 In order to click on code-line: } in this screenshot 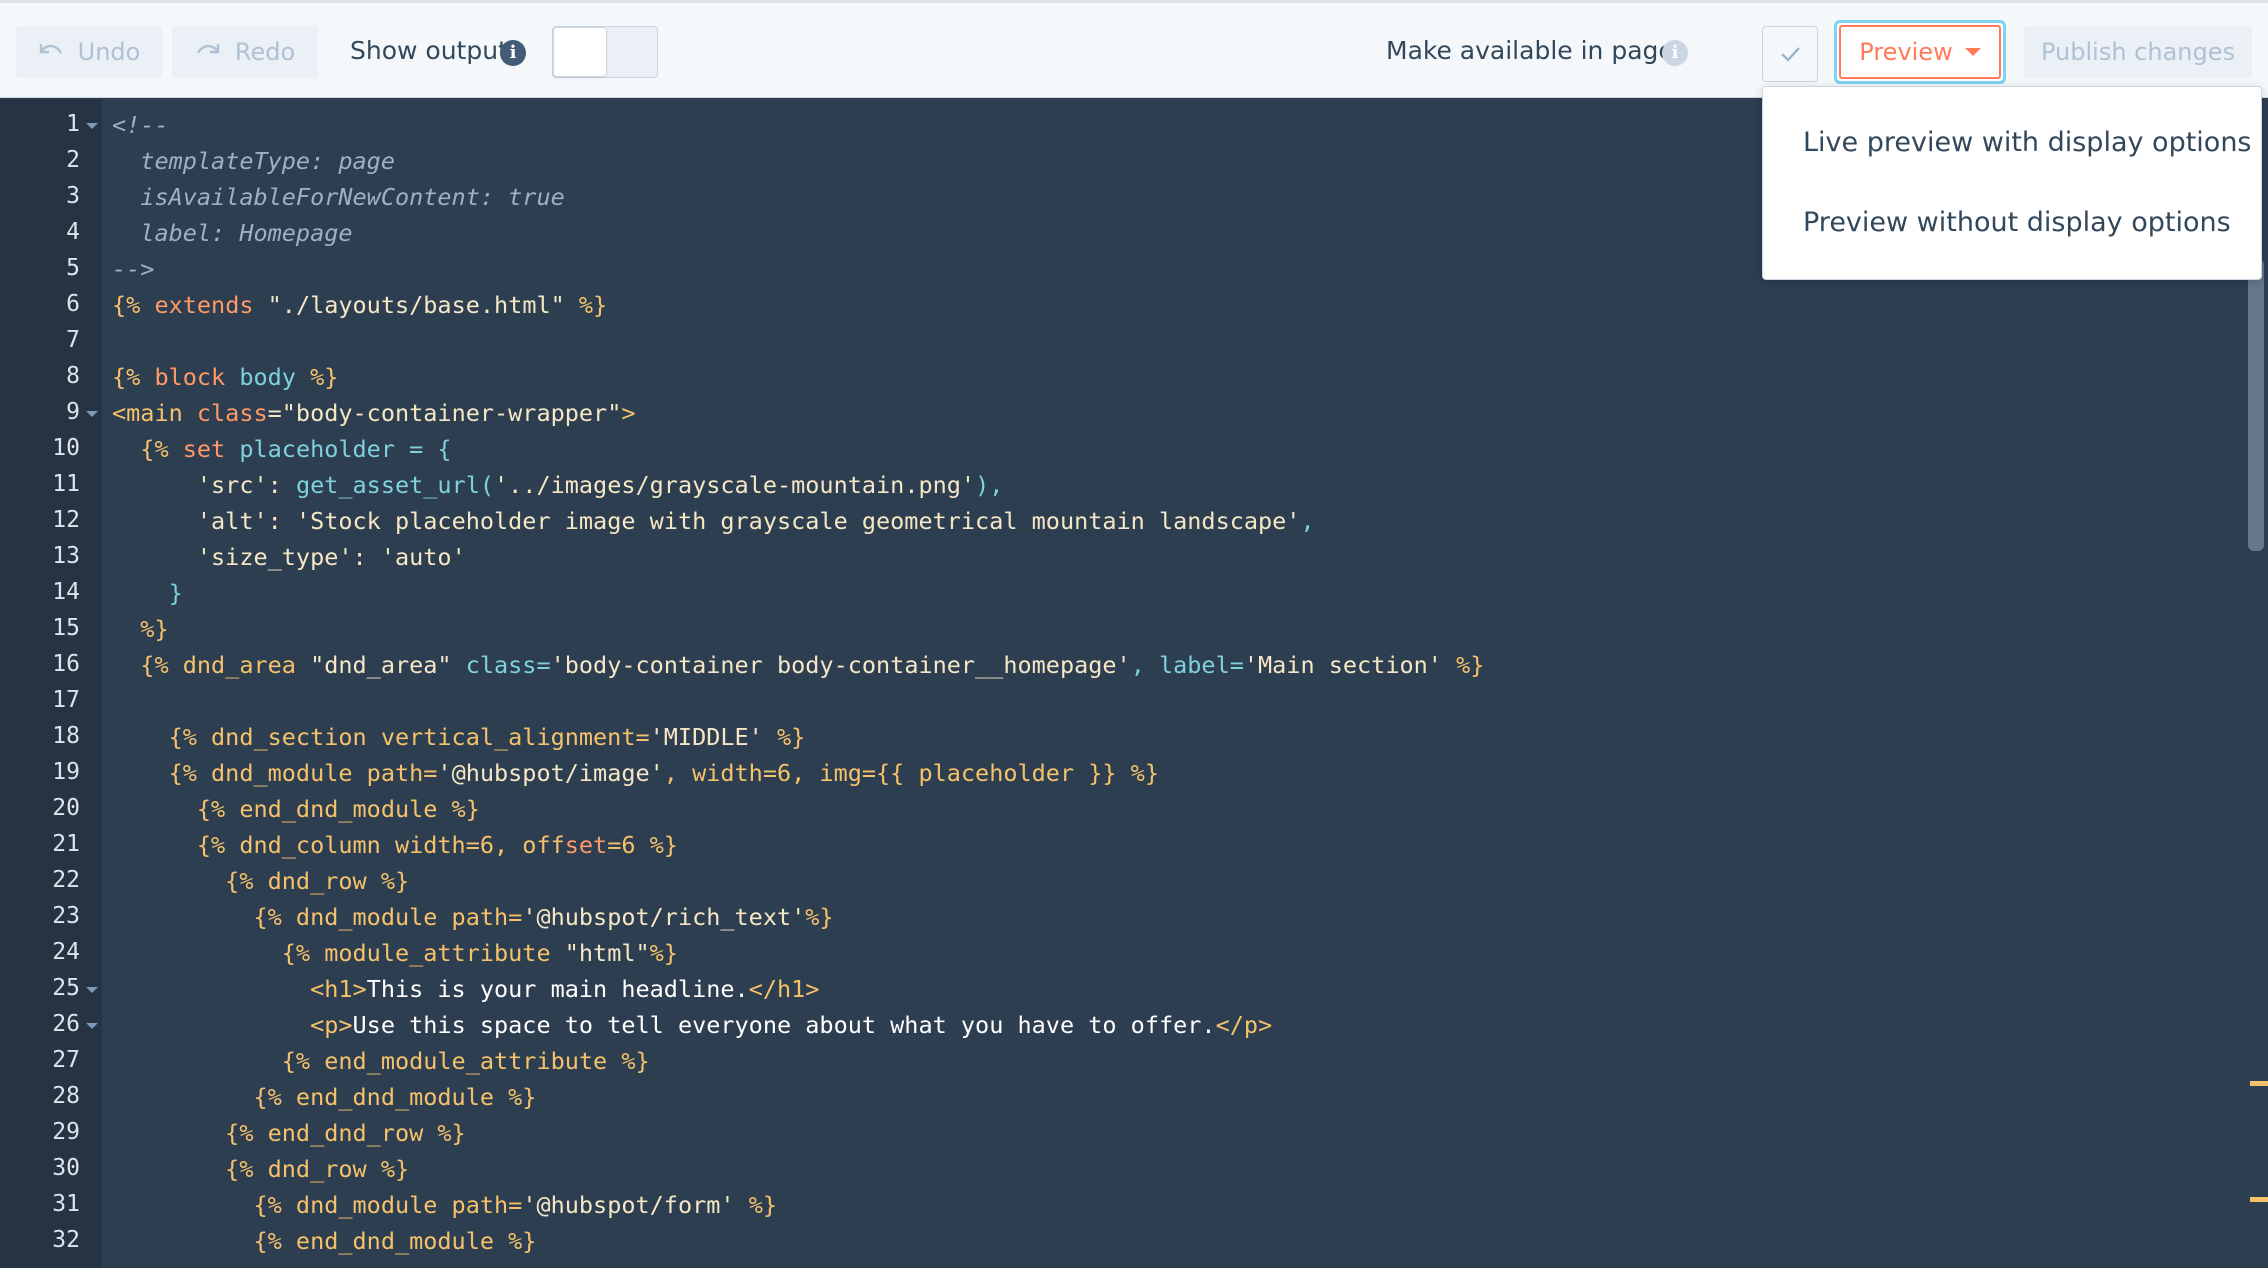, I will do `click(147, 593)`.